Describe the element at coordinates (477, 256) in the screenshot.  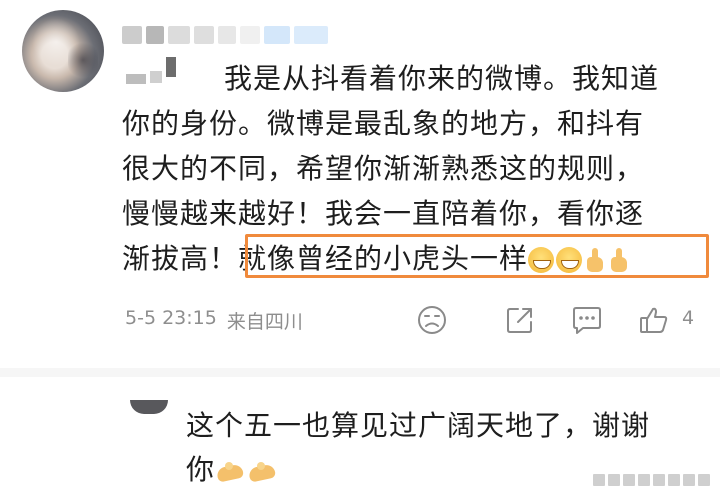
I see `highlight-annotation-box` at that location.